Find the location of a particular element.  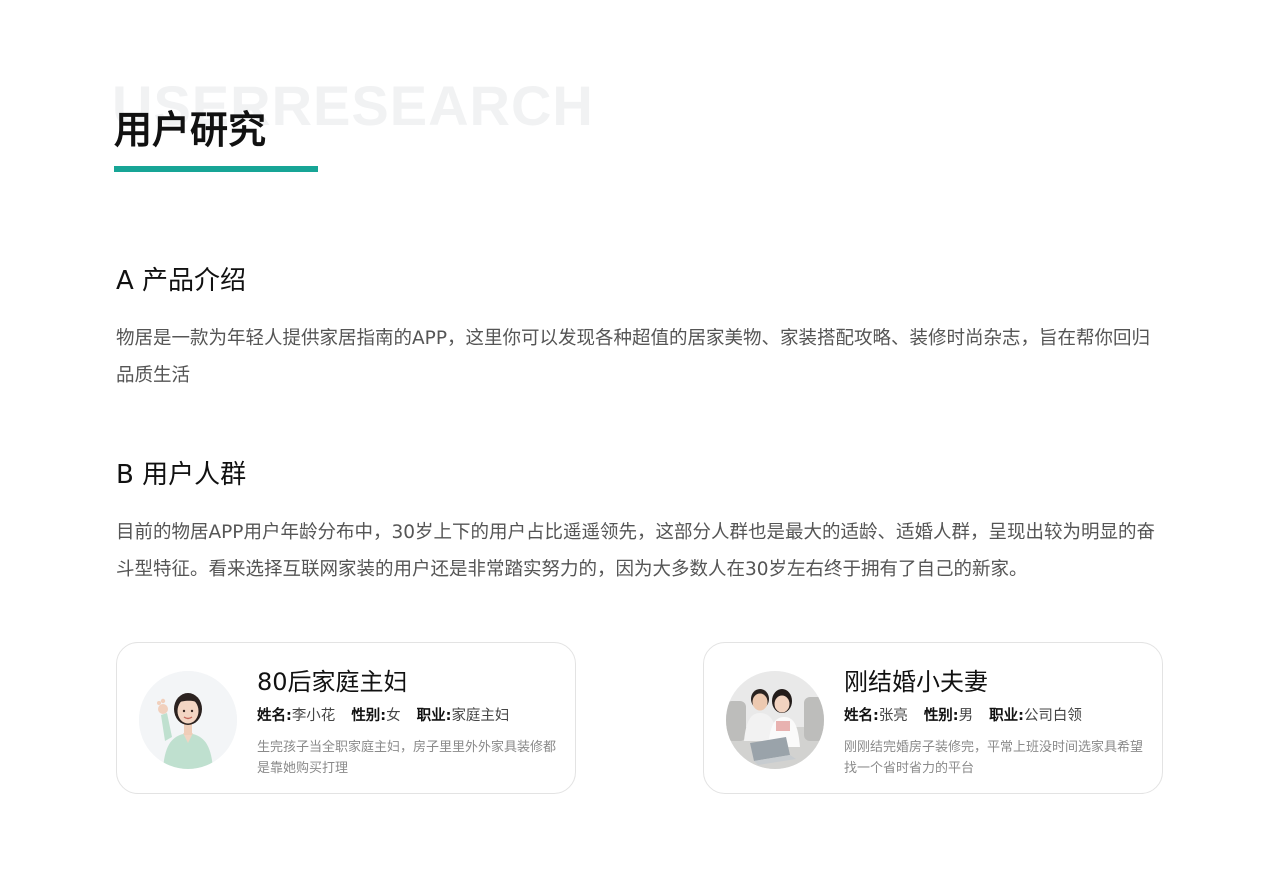

woman-ok-gesture-icon is located at coordinates (188, 720).